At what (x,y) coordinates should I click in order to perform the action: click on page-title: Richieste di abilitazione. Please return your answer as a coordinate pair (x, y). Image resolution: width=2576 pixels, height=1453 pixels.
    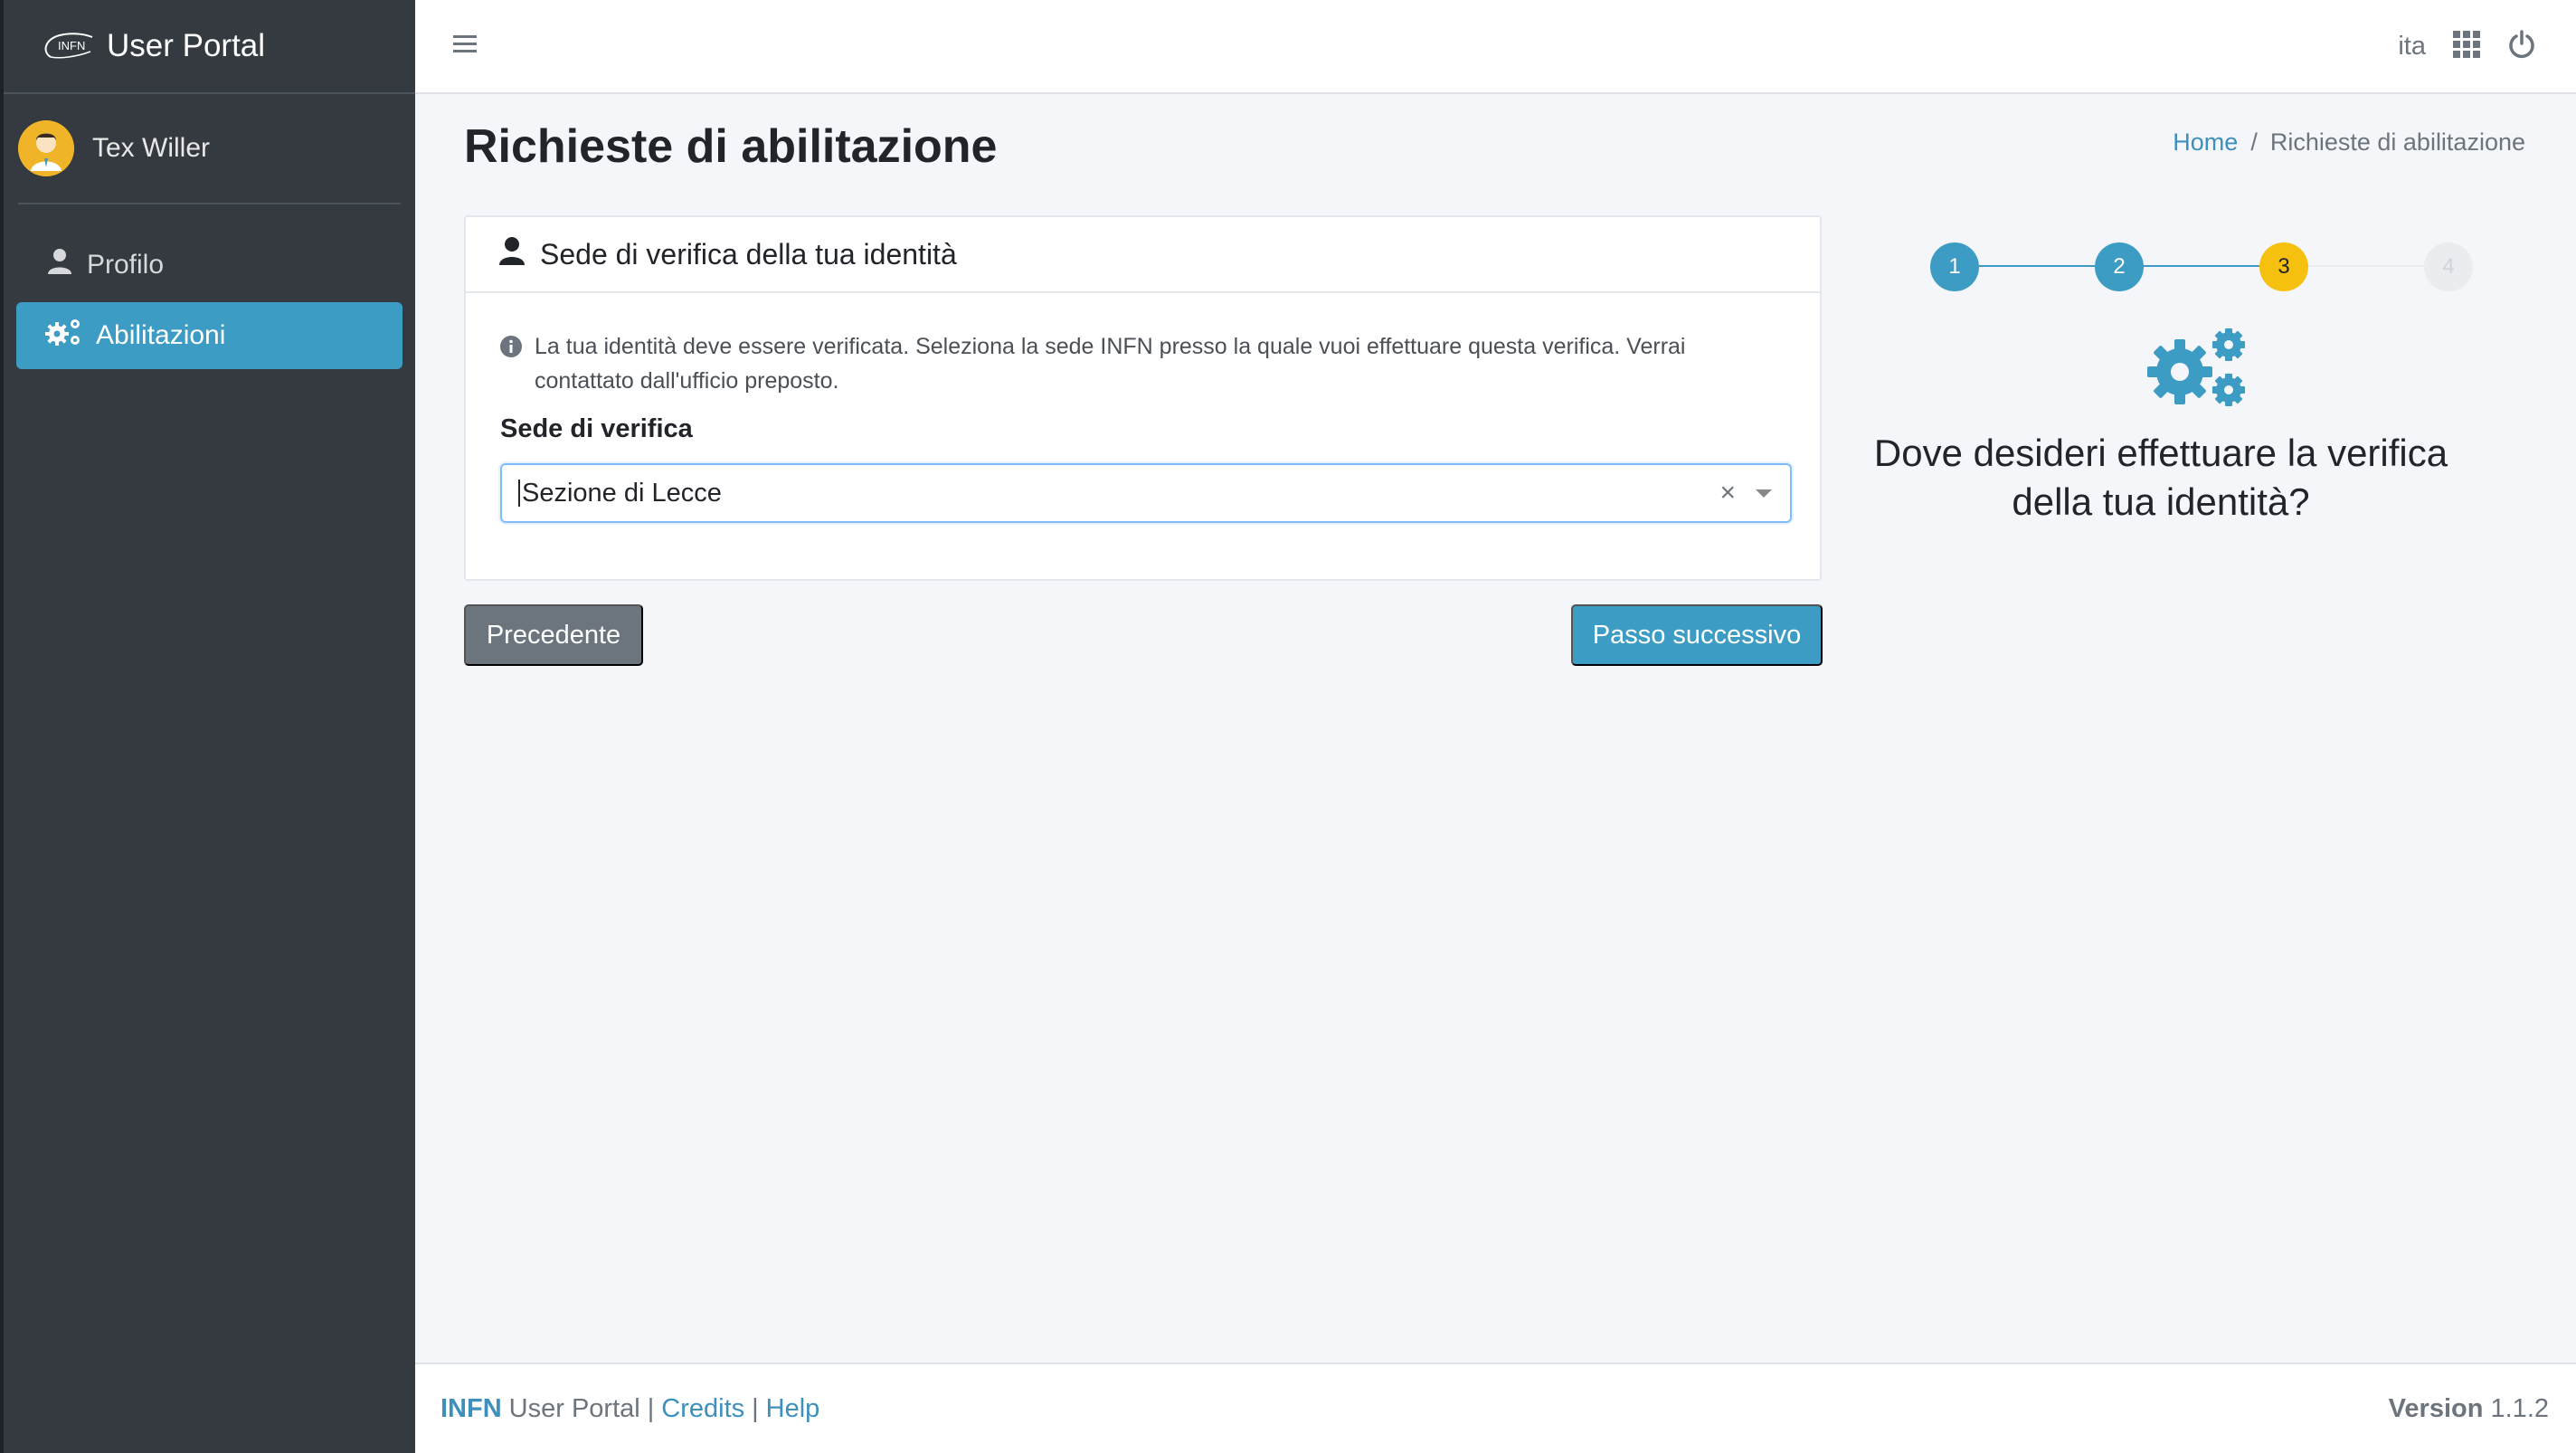
    Looking at the image, I should click on (731, 146).